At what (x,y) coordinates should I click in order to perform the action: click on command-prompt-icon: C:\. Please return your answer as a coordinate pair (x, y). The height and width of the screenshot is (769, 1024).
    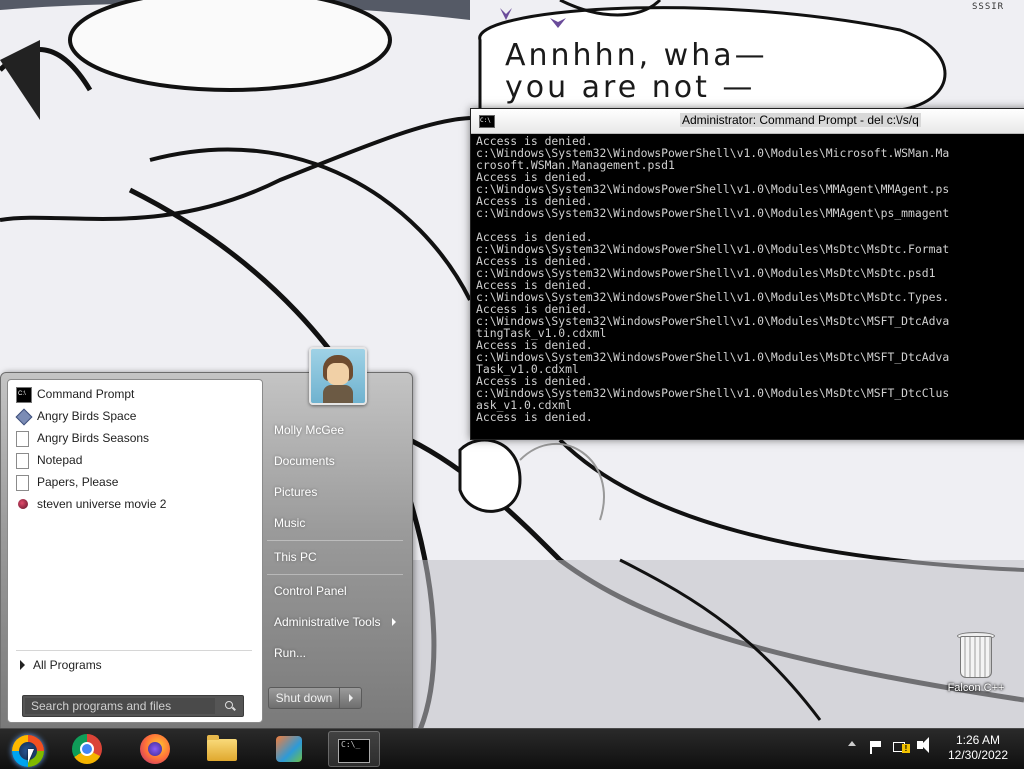
    Looking at the image, I should click on (487, 121).